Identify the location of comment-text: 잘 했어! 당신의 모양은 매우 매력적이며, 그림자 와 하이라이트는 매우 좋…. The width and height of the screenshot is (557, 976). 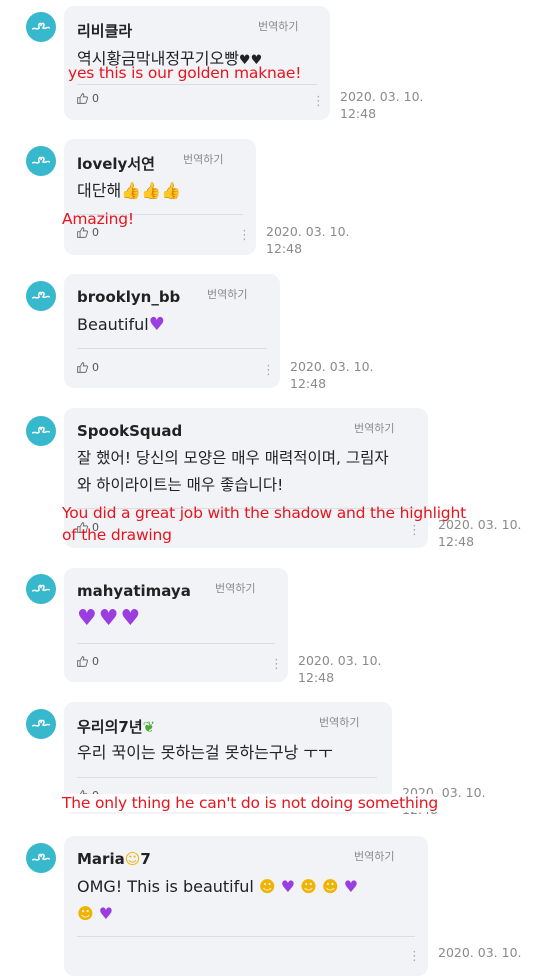
(233, 471).